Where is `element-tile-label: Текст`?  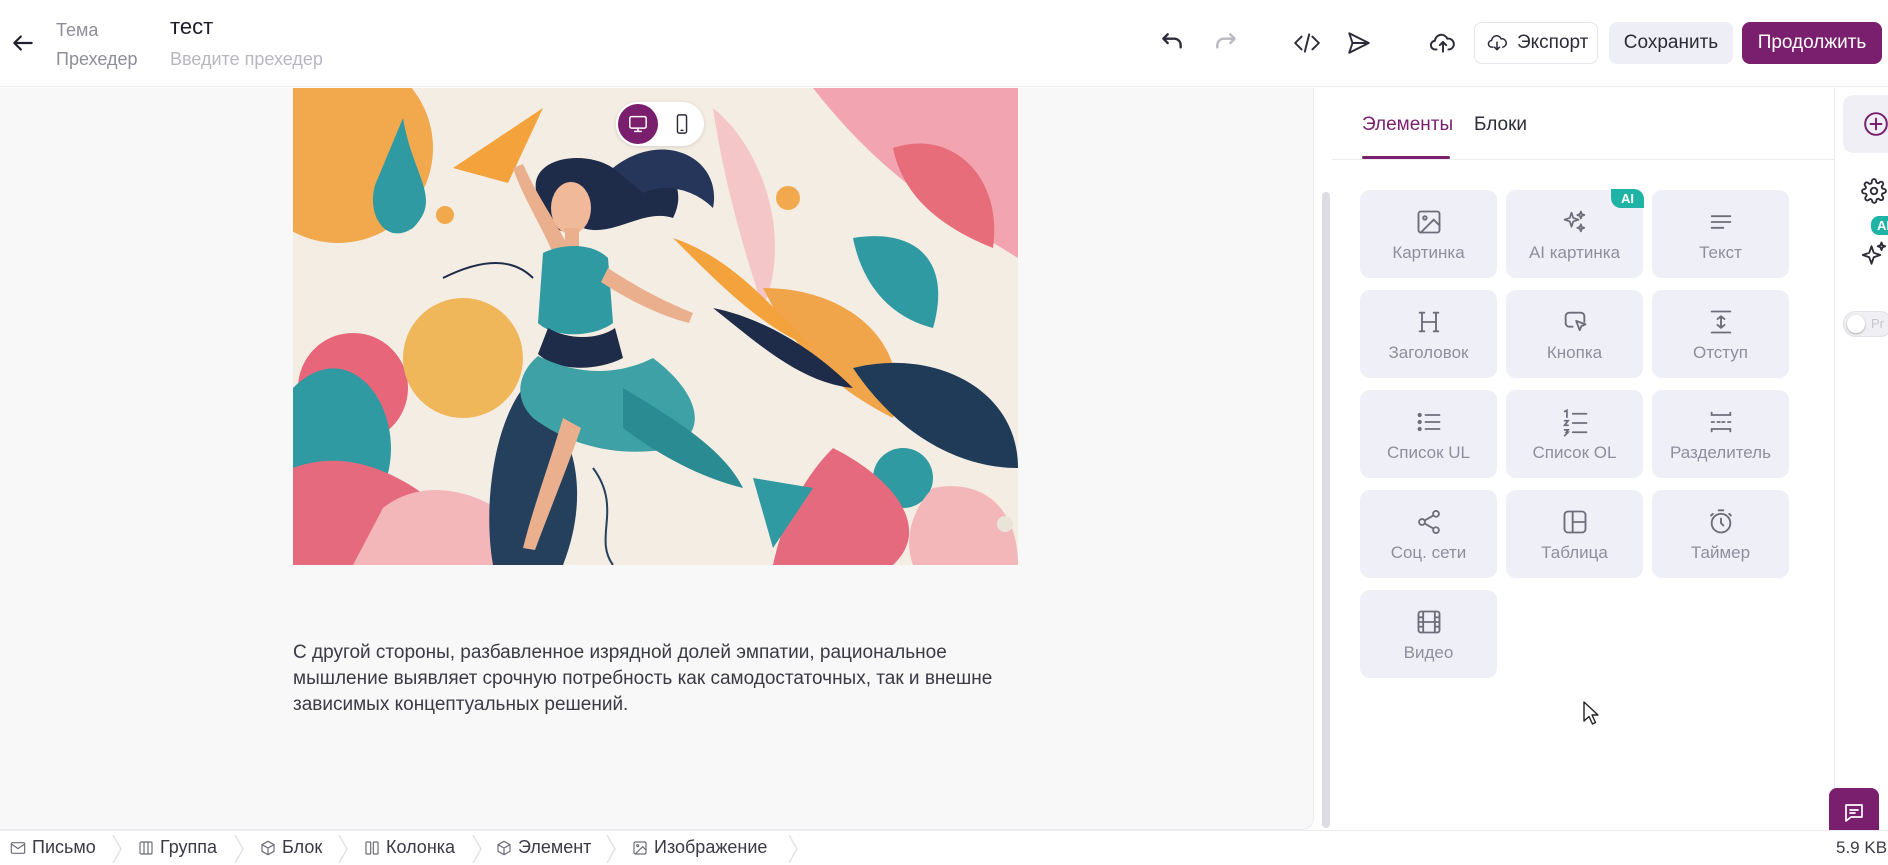
element-tile-label: Текст is located at coordinates (1720, 252).